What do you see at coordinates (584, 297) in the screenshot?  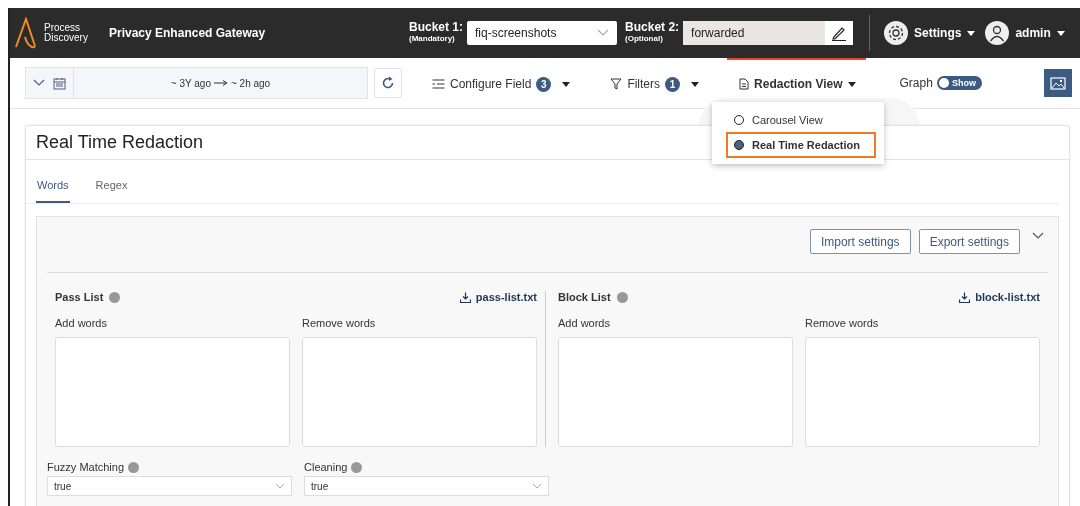 I see `list-title: Block List` at bounding box center [584, 297].